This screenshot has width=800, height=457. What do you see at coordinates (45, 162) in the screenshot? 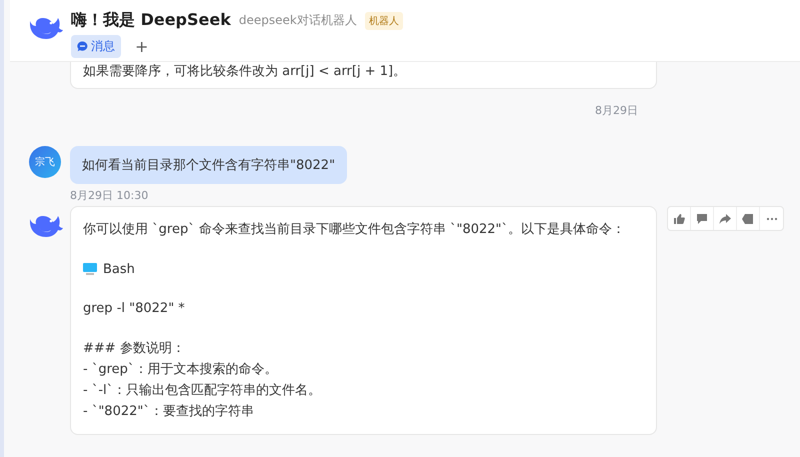
I see `user-avatar: 宗飞` at bounding box center [45, 162].